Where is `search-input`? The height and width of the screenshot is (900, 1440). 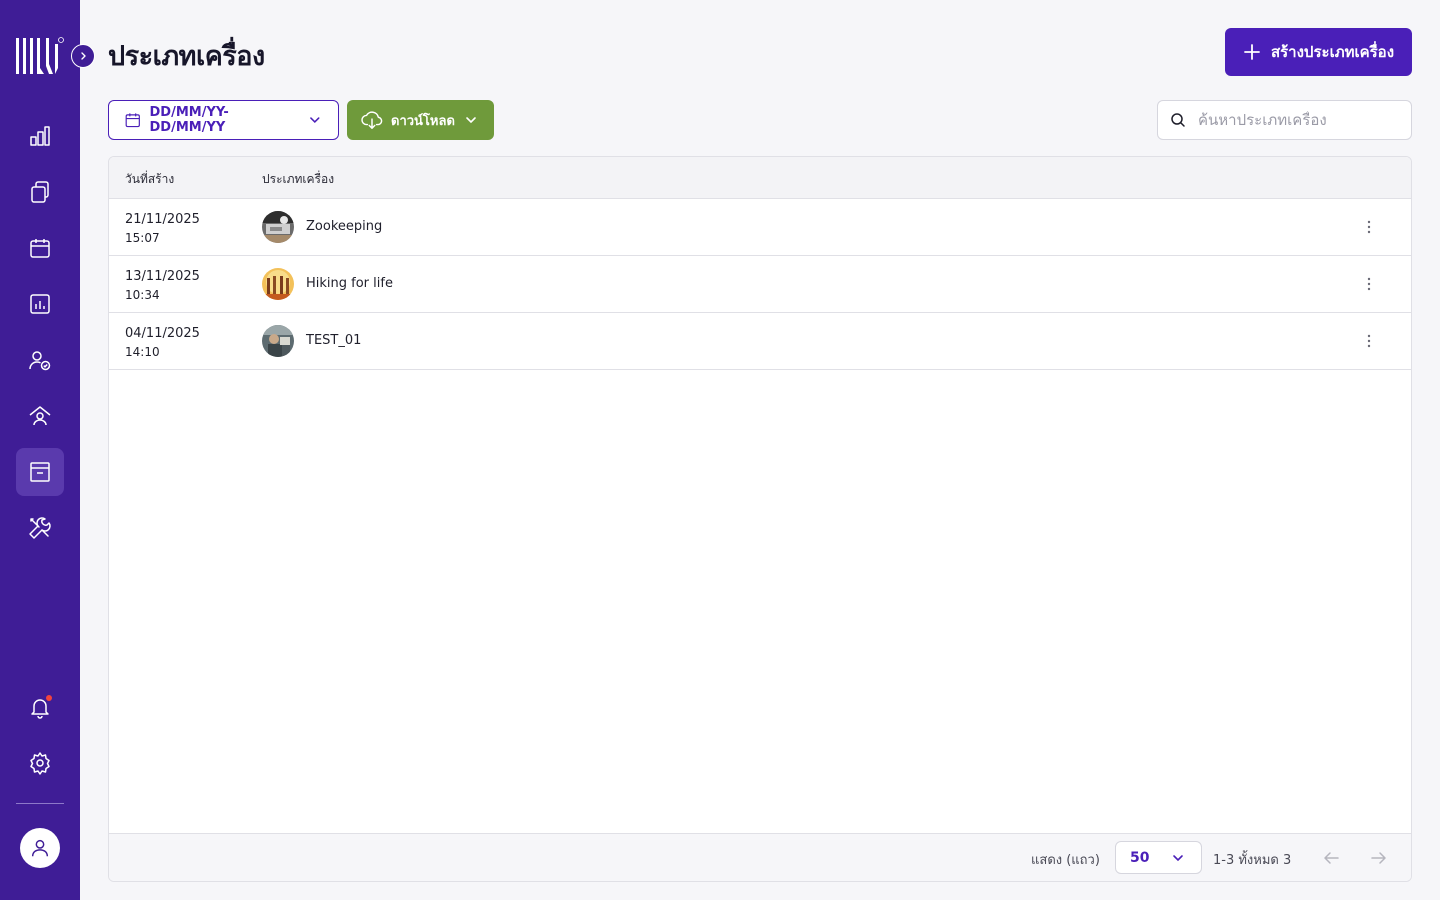 search-input is located at coordinates (1298, 120).